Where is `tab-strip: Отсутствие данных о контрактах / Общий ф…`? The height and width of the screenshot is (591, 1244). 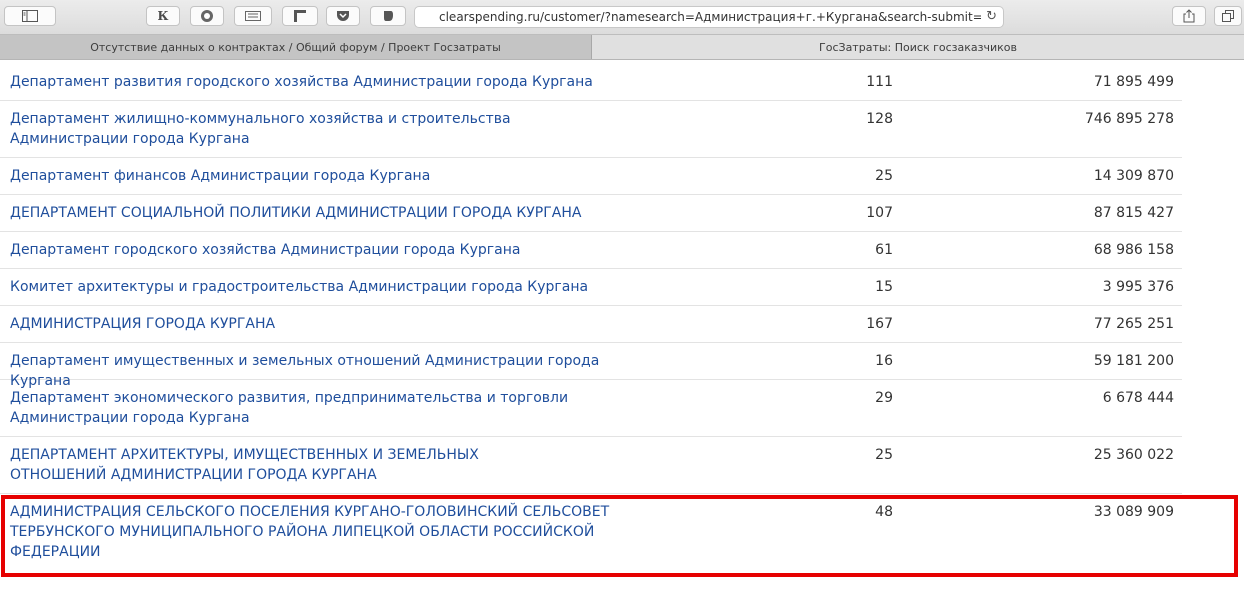
tab-strip: Отсутствие данных о контрактах / Общий ф… is located at coordinates (622, 47).